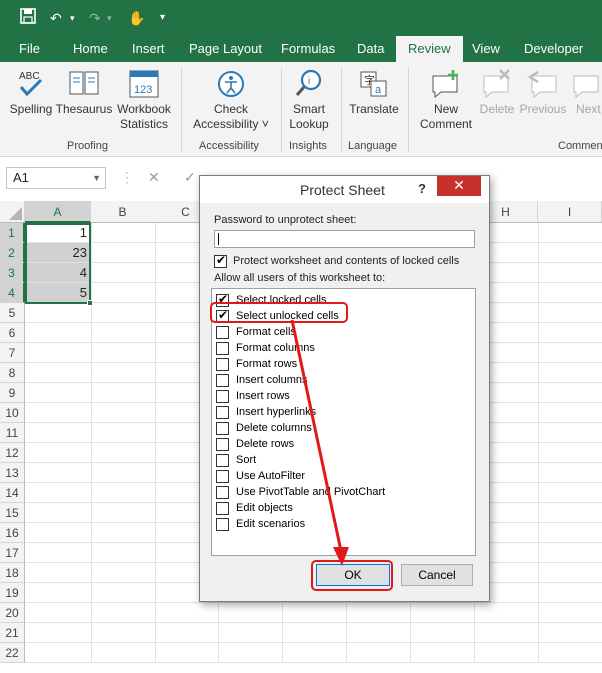 The width and height of the screenshot is (602, 673). Describe the element at coordinates (12, 273) in the screenshot. I see `row-header-3: 3` at that location.